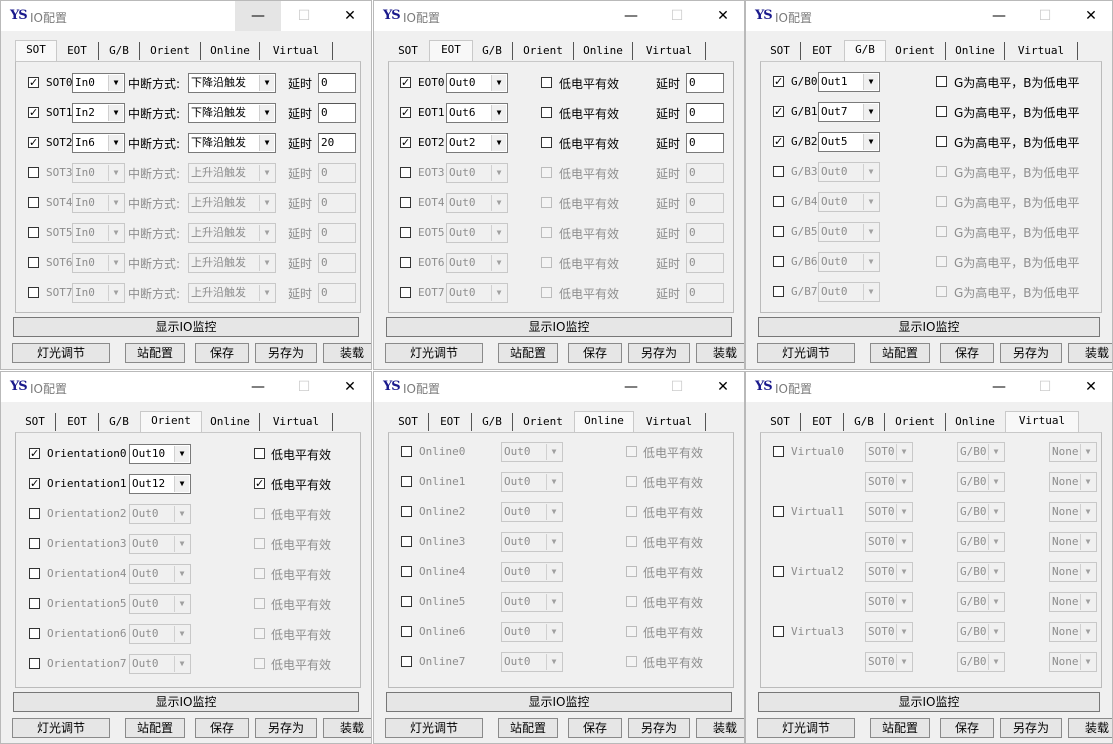 This screenshot has height=744, width=1113. Describe the element at coordinates (349, 387) in the screenshot. I see `close-button: ✕` at that location.